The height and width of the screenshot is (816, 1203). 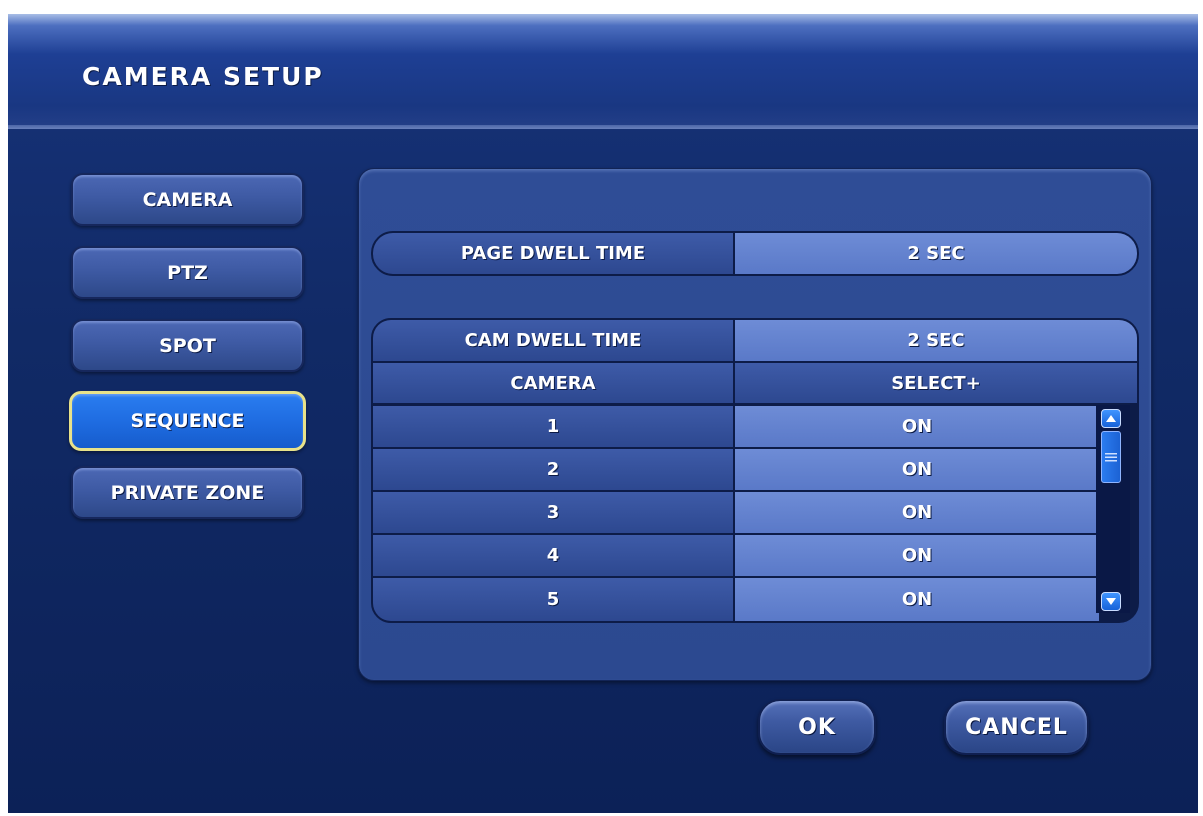 I want to click on grip-icon, so click(x=1111, y=456).